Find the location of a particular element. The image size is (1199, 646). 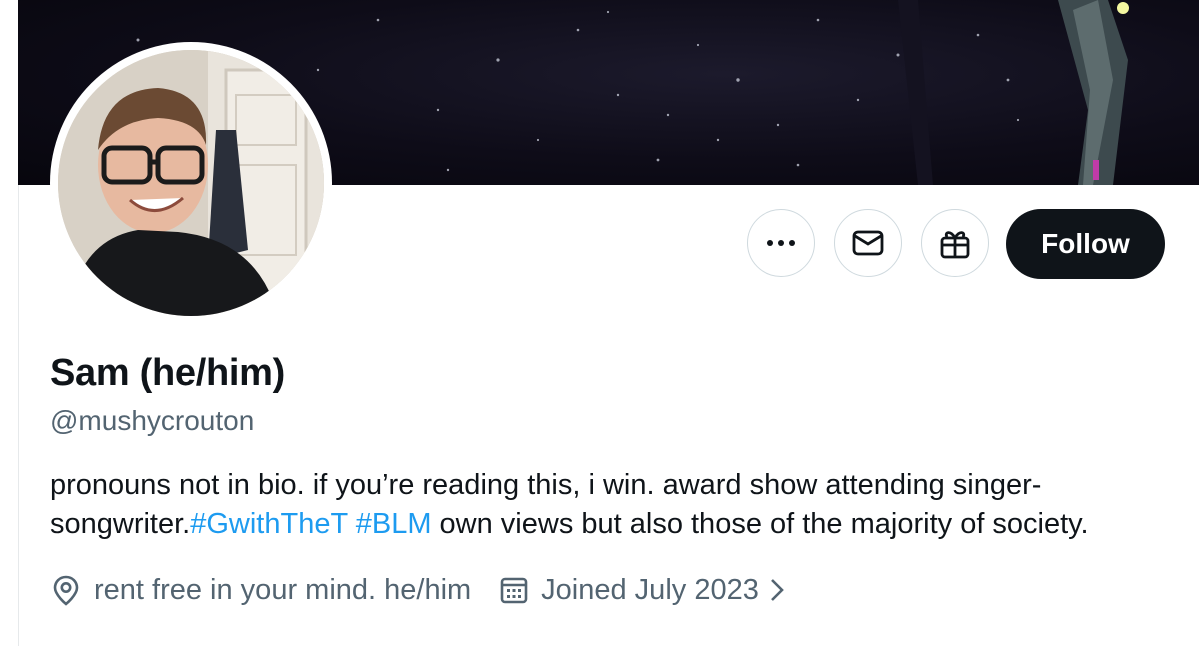

joined-date: Joined July 2023 is located at coordinates (642, 590).